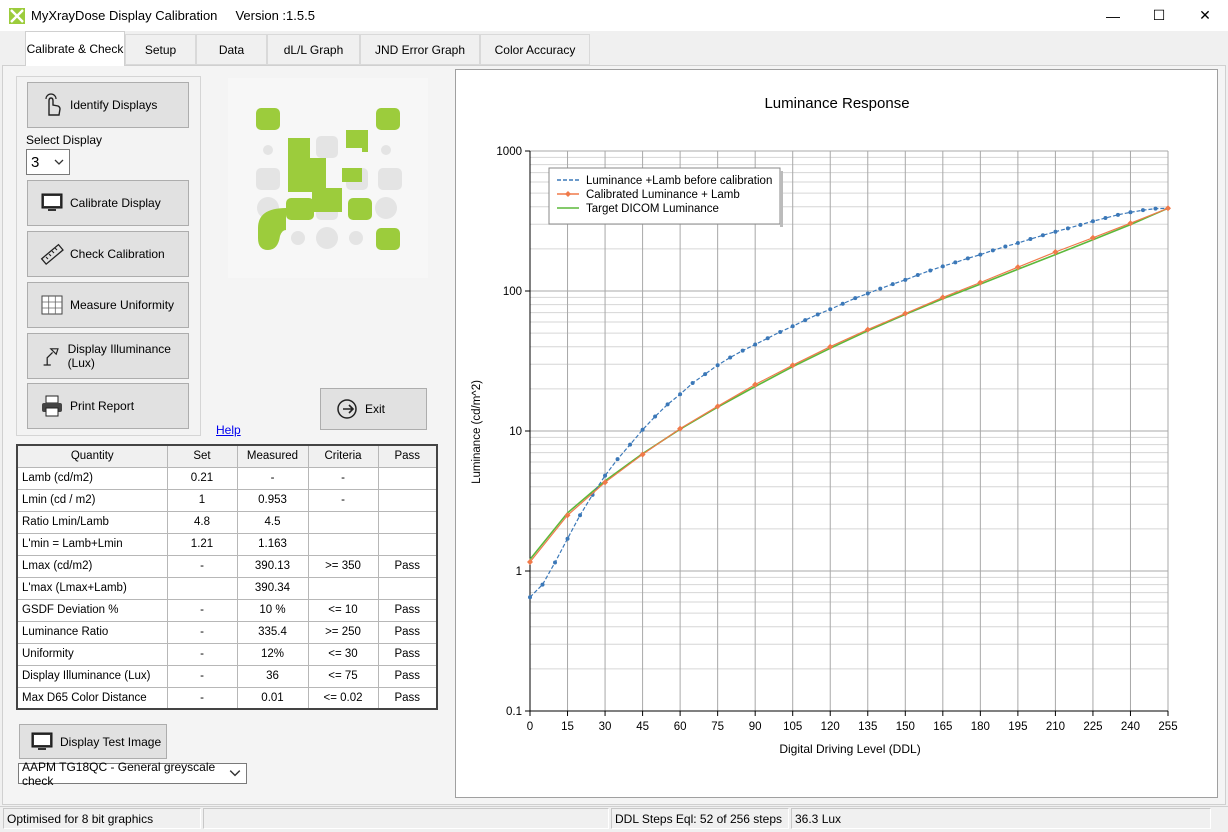  I want to click on table-cell: <= 30, so click(343, 654).